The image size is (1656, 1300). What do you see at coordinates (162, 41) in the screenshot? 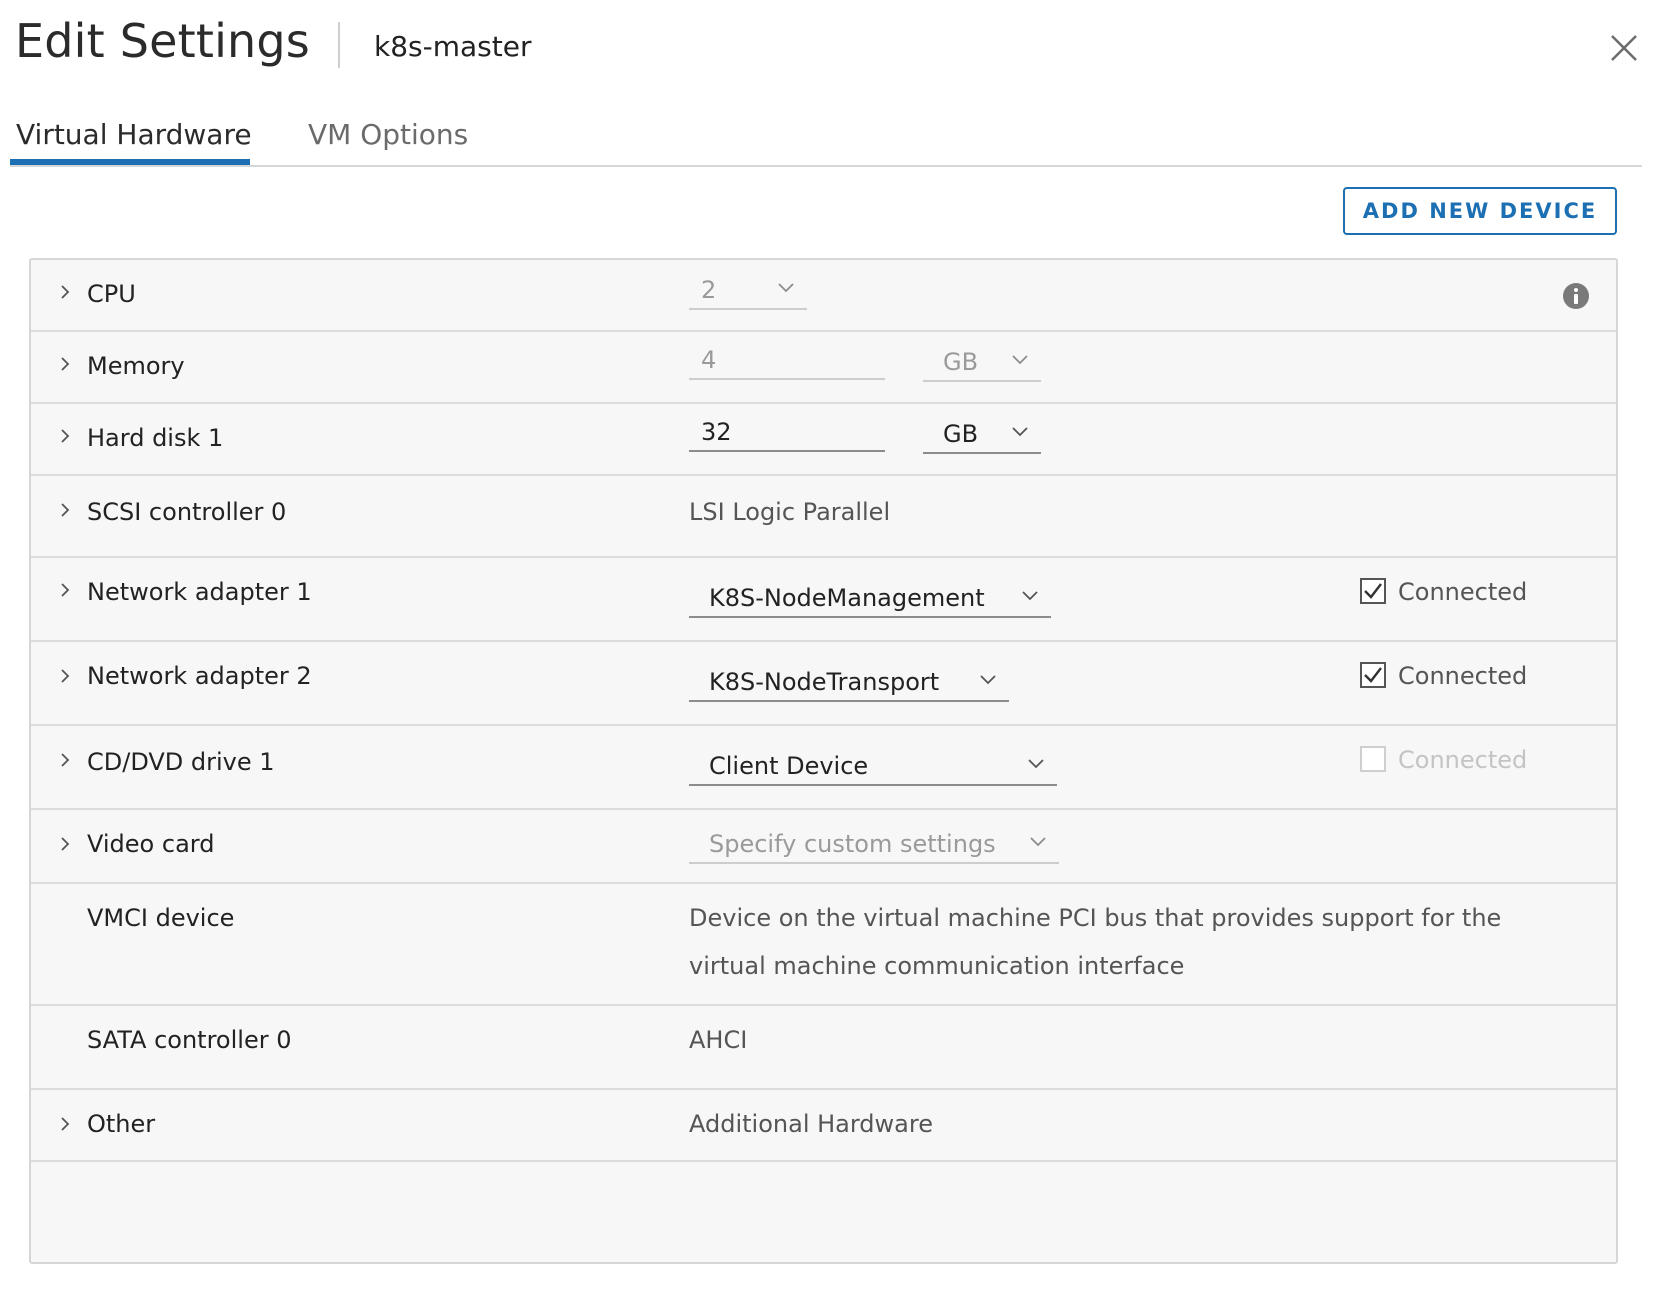
I see `dialog-title: Edit Settings` at bounding box center [162, 41].